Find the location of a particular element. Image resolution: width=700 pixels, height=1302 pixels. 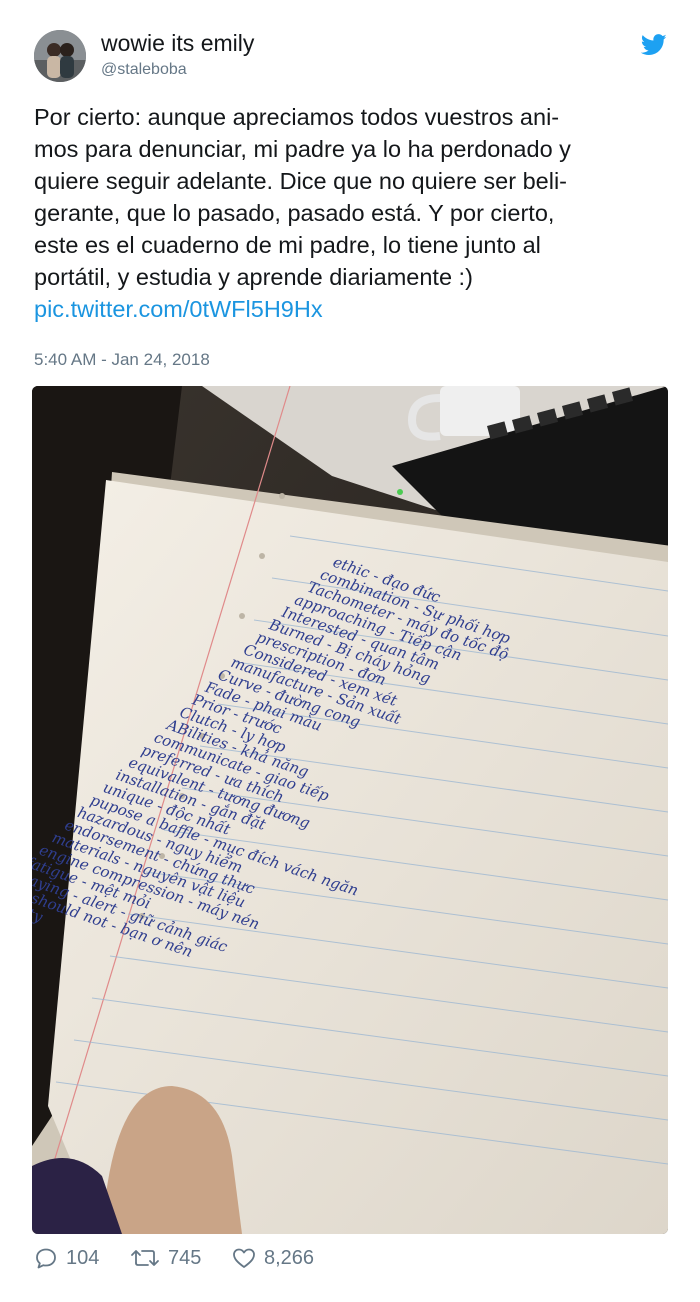

avatar is located at coordinates (60, 56).